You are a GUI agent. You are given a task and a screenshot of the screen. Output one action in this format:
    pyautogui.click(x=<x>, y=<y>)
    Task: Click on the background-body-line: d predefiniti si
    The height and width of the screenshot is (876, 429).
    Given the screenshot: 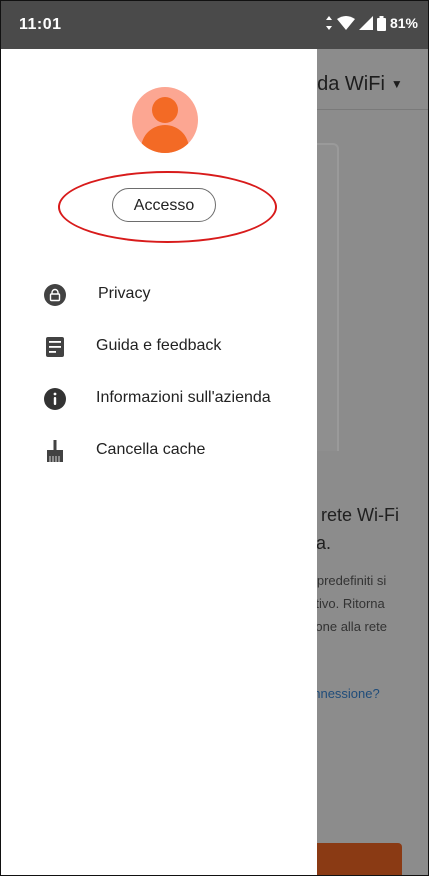 What is the action you would take?
    pyautogui.click(x=346, y=580)
    